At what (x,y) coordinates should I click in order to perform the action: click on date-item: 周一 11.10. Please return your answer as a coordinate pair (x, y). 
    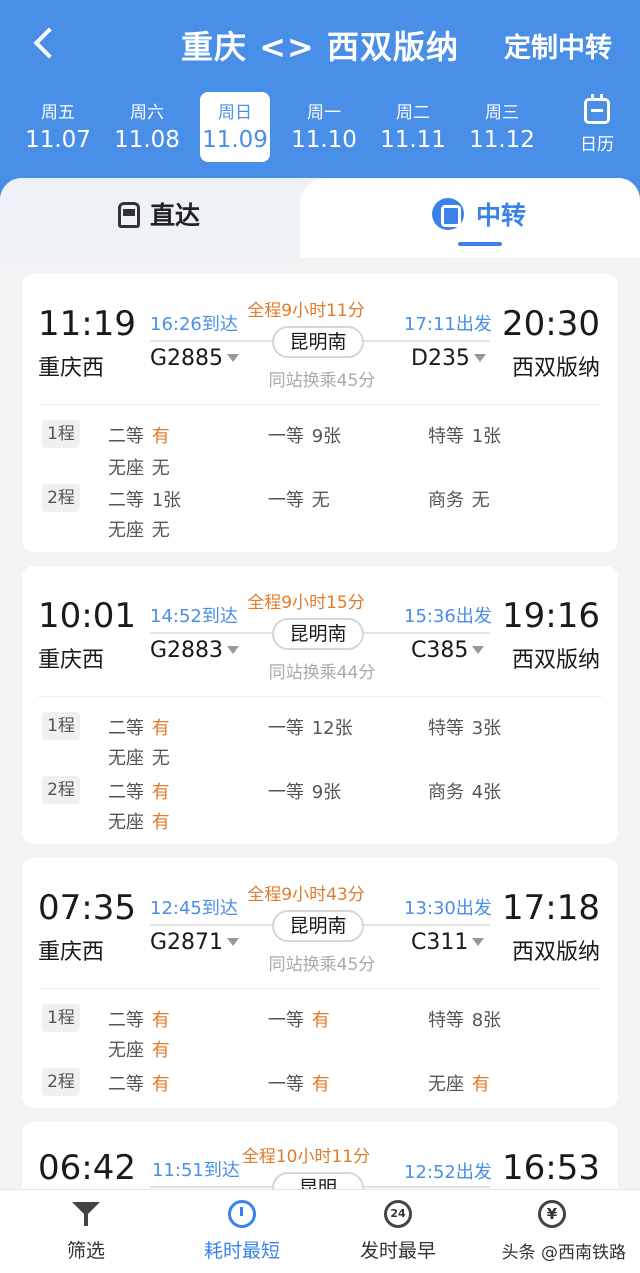
    Looking at the image, I should click on (324, 127).